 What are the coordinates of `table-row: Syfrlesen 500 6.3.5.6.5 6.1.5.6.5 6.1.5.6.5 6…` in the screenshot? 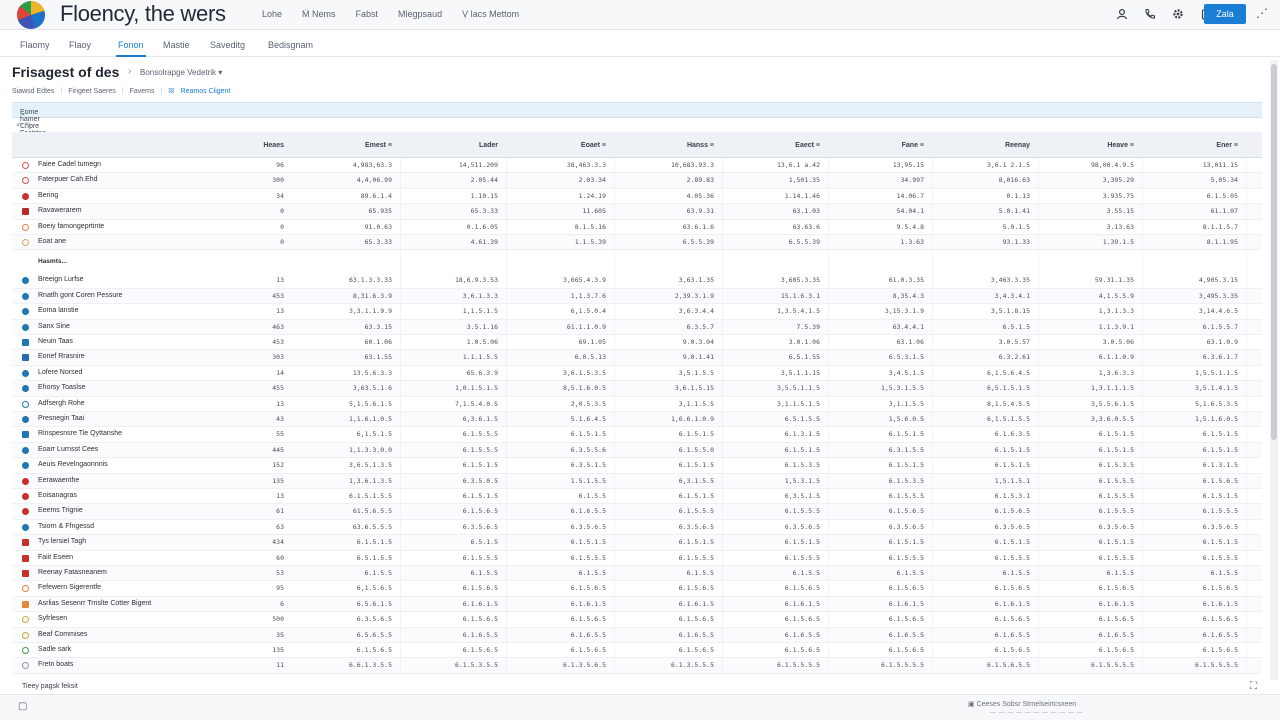 It's located at (637, 620).